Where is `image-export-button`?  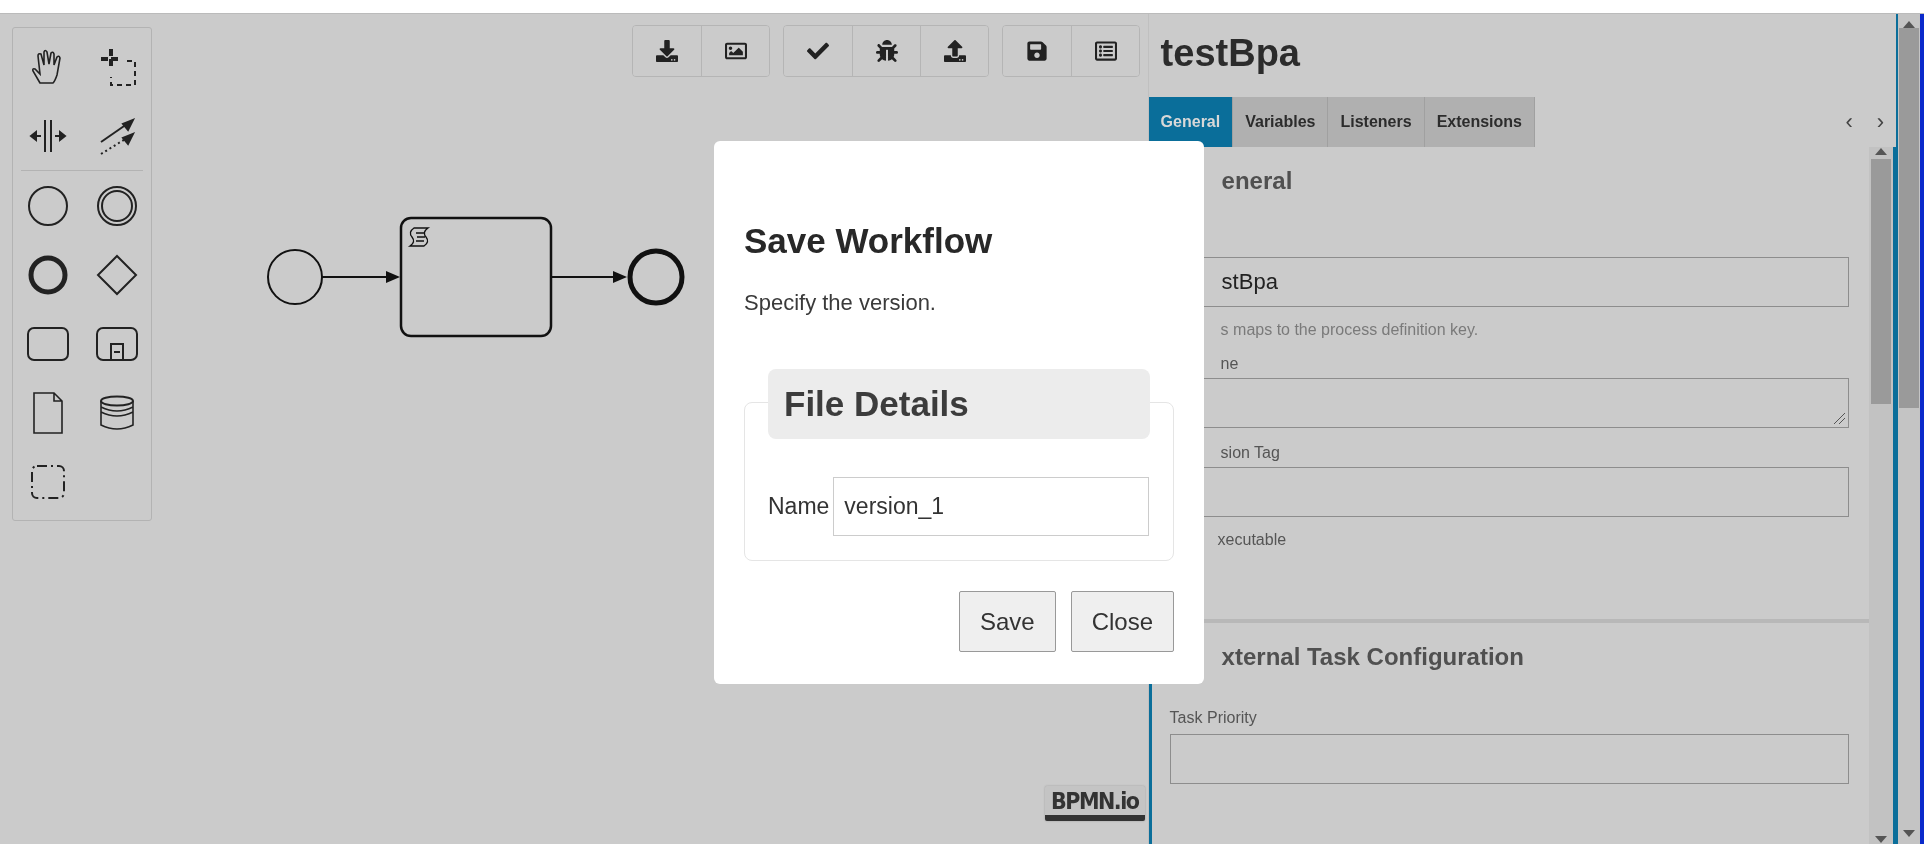
image-export-button is located at coordinates (735, 51).